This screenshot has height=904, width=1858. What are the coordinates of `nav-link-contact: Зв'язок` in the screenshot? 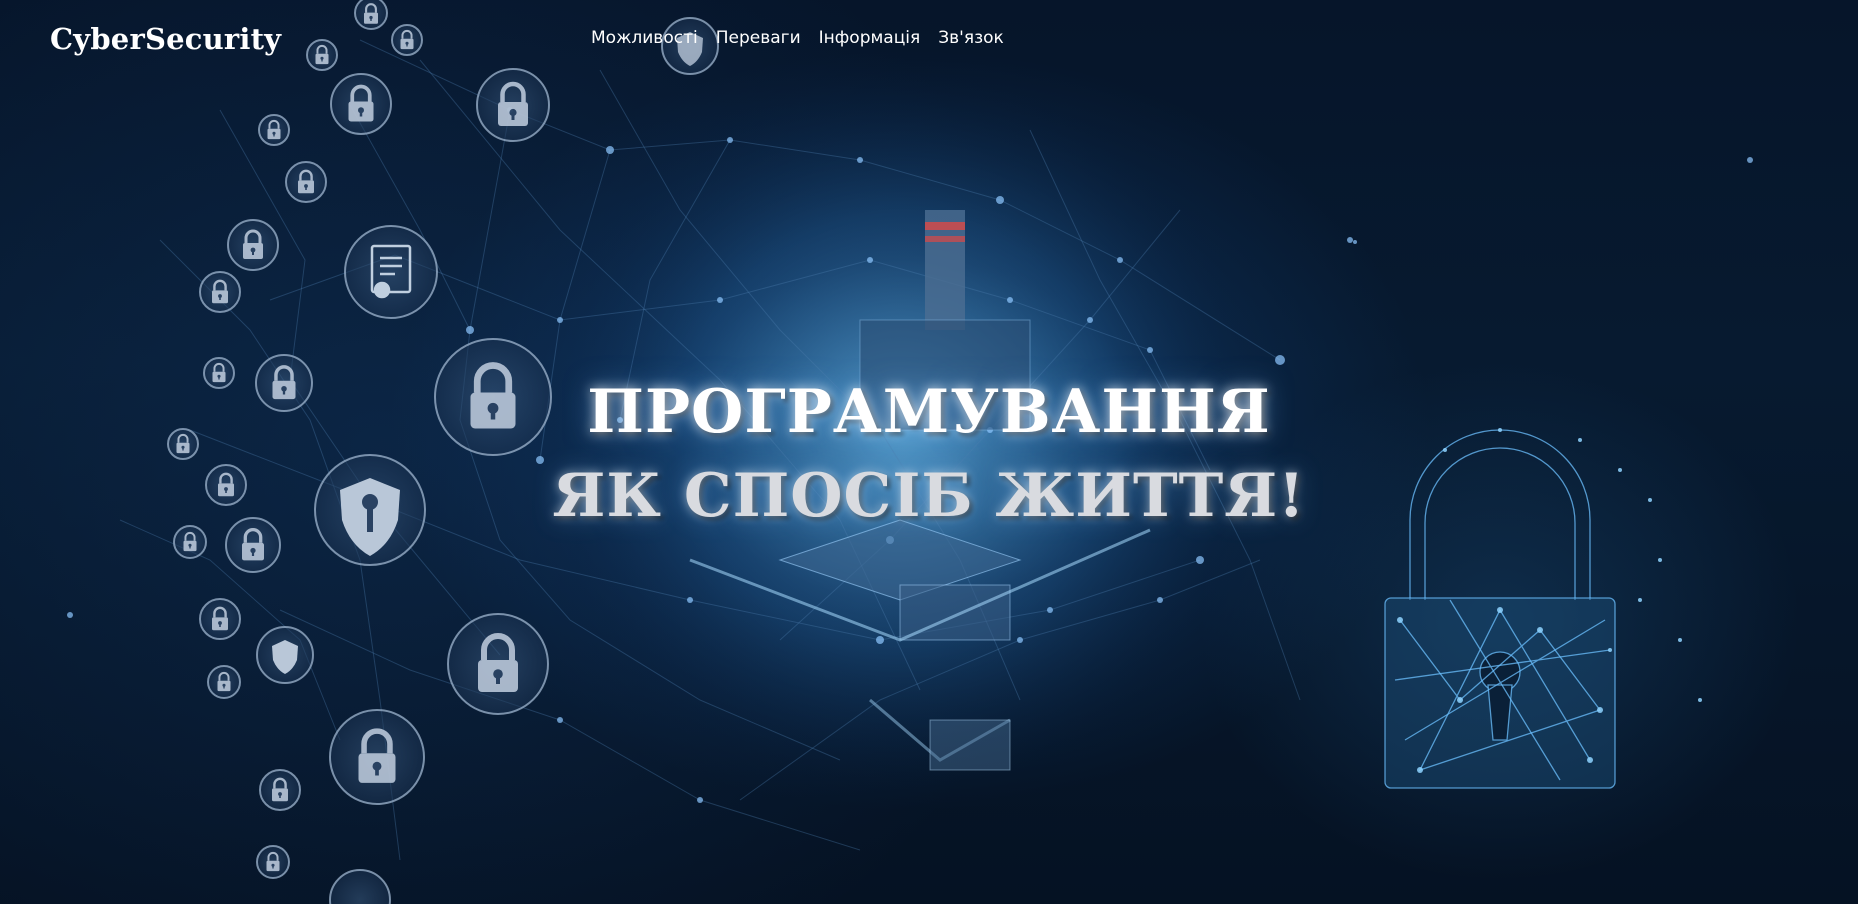 It's located at (971, 38).